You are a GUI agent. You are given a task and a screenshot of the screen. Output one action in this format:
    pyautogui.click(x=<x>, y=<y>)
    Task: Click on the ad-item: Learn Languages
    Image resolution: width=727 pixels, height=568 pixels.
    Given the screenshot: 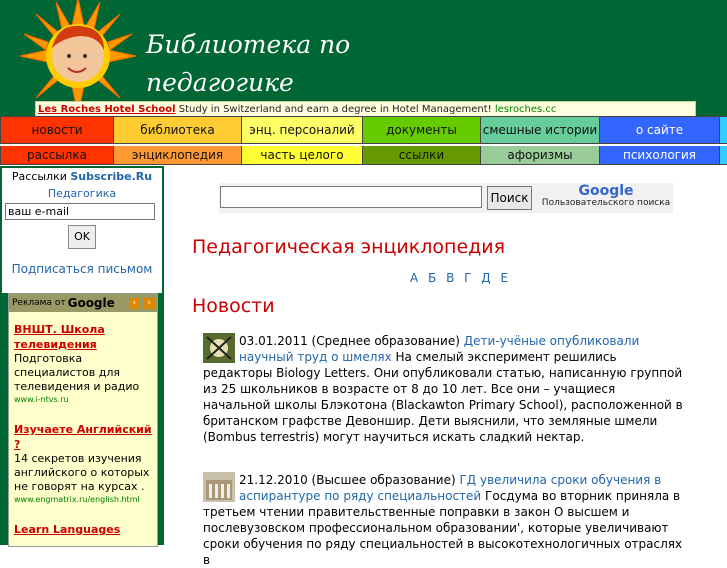 What is the action you would take?
    pyautogui.click(x=83, y=529)
    